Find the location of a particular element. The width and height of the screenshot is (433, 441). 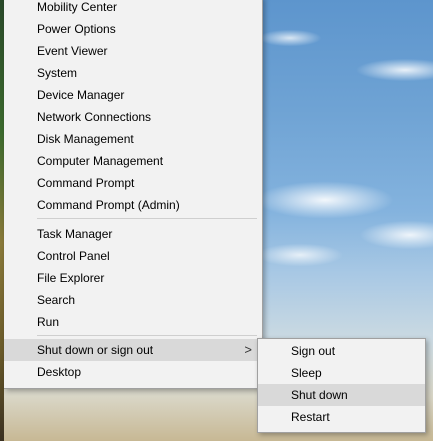

menu-item-run: Run is located at coordinates (133, 322).